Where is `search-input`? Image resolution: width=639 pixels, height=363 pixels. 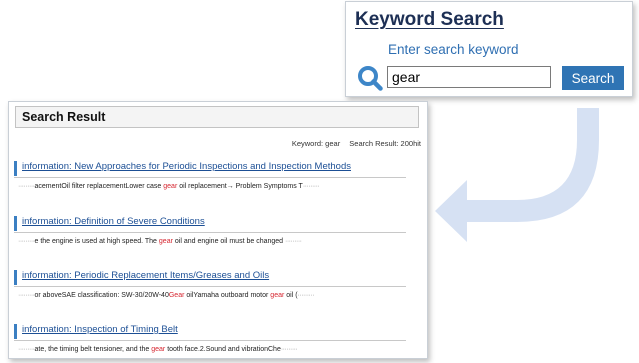
search-input is located at coordinates (469, 77).